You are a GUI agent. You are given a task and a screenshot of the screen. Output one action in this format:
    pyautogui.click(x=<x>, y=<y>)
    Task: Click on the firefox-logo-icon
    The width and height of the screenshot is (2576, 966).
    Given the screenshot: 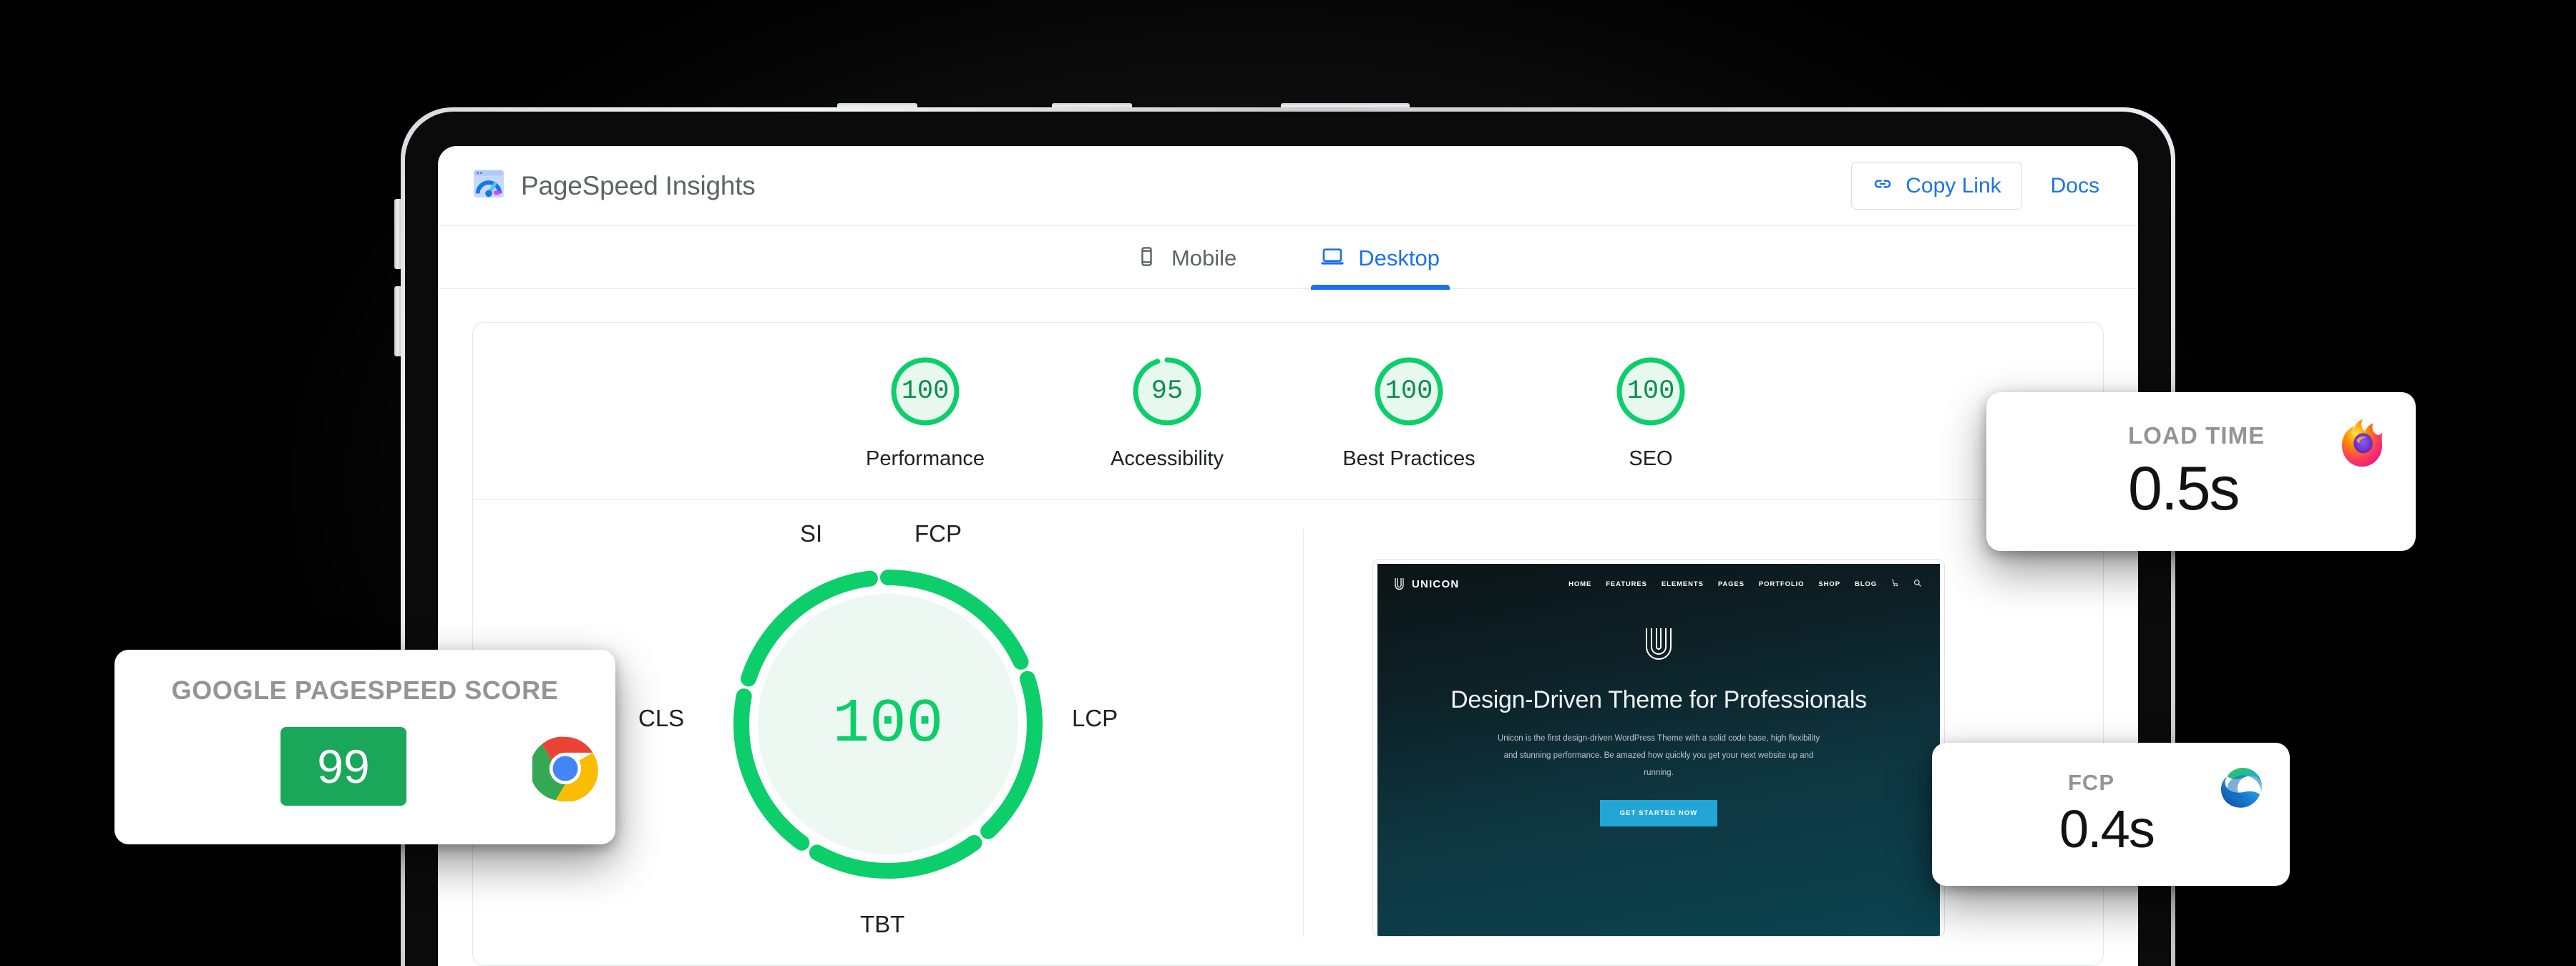 What is the action you would take?
    pyautogui.click(x=2362, y=446)
    